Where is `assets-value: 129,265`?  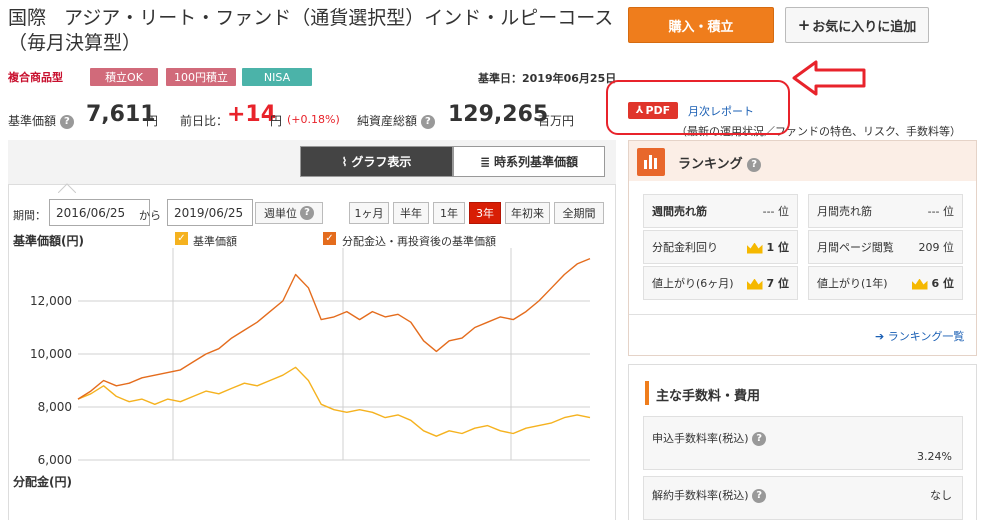
assets-value: 129,265 is located at coordinates (498, 114).